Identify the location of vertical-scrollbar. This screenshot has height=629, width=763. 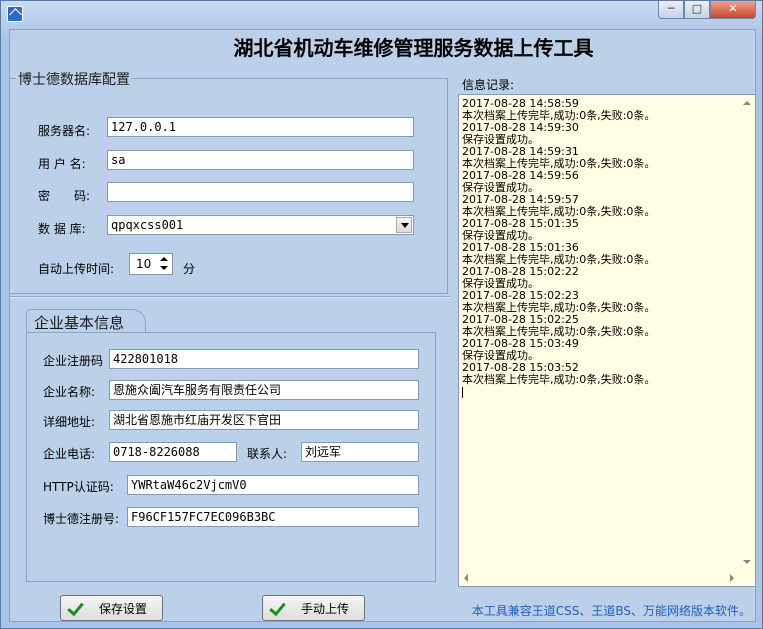
(747, 332).